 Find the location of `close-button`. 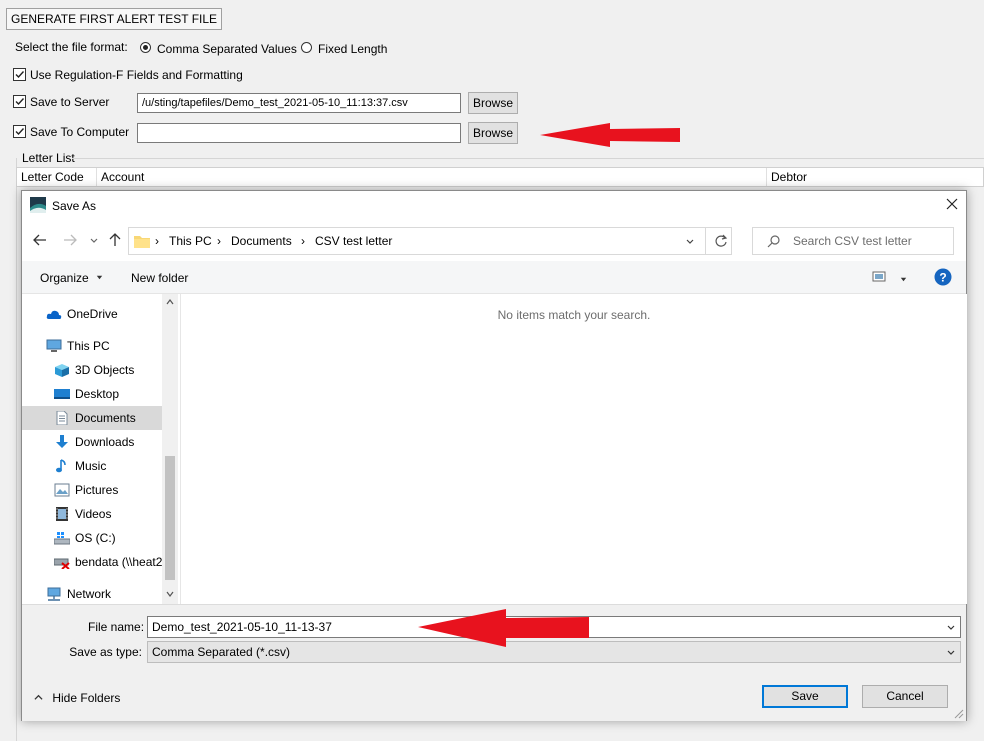

close-button is located at coordinates (952, 204).